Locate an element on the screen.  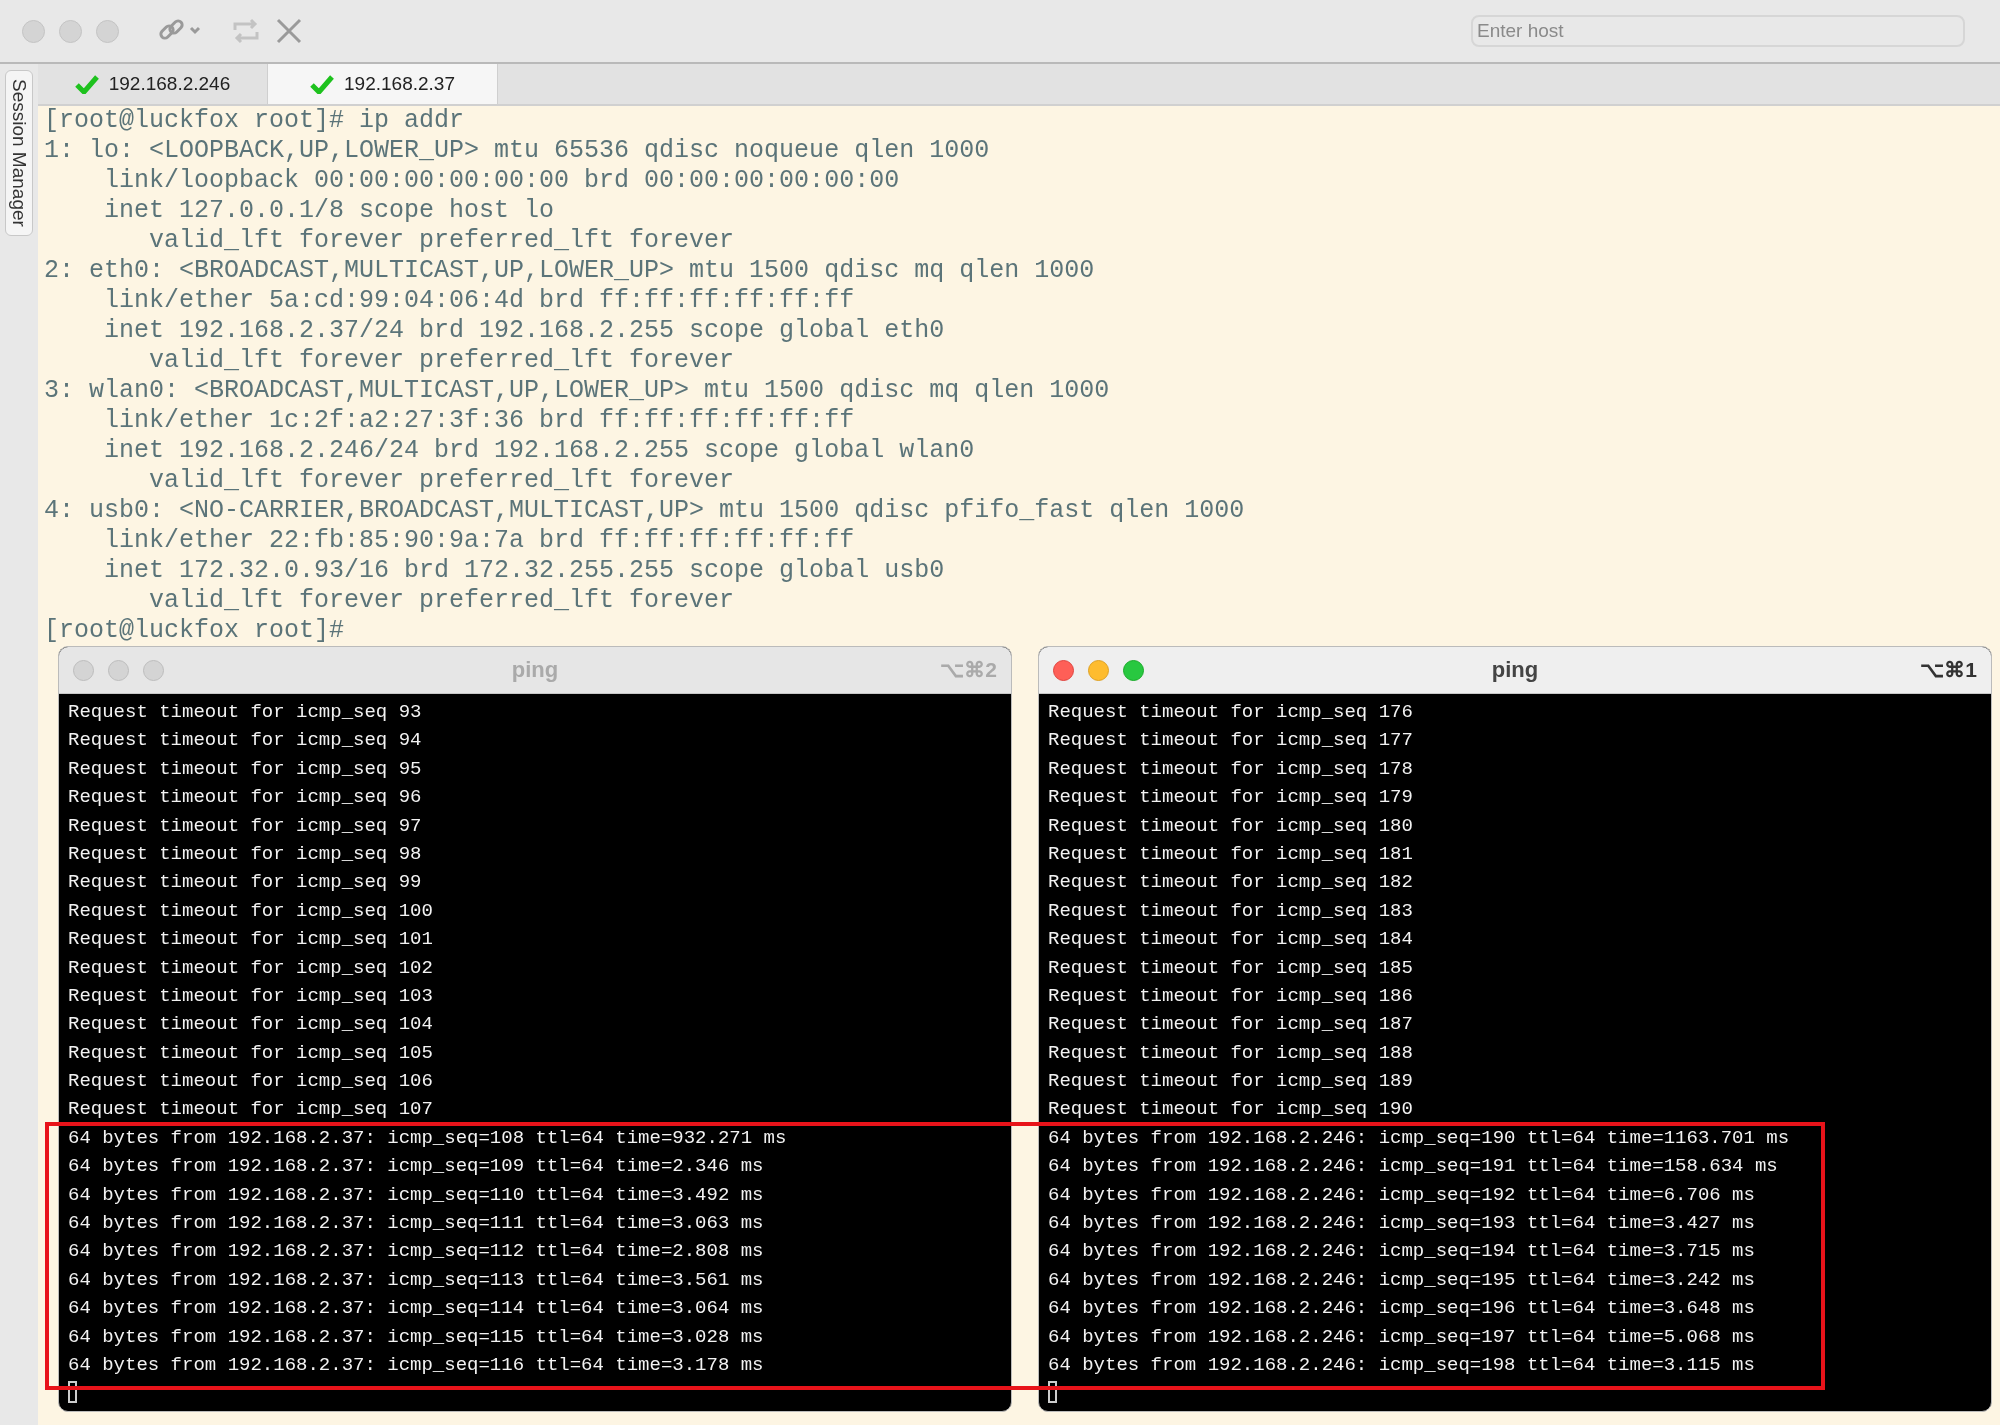
repeat-icon is located at coordinates (246, 31).